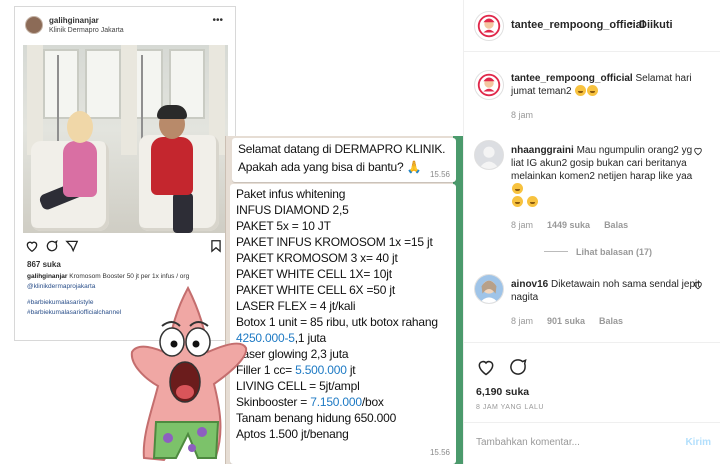 This screenshot has width=720, height=464. What do you see at coordinates (321, 370) in the screenshot?
I see `phone-link: 5.500.000` at bounding box center [321, 370].